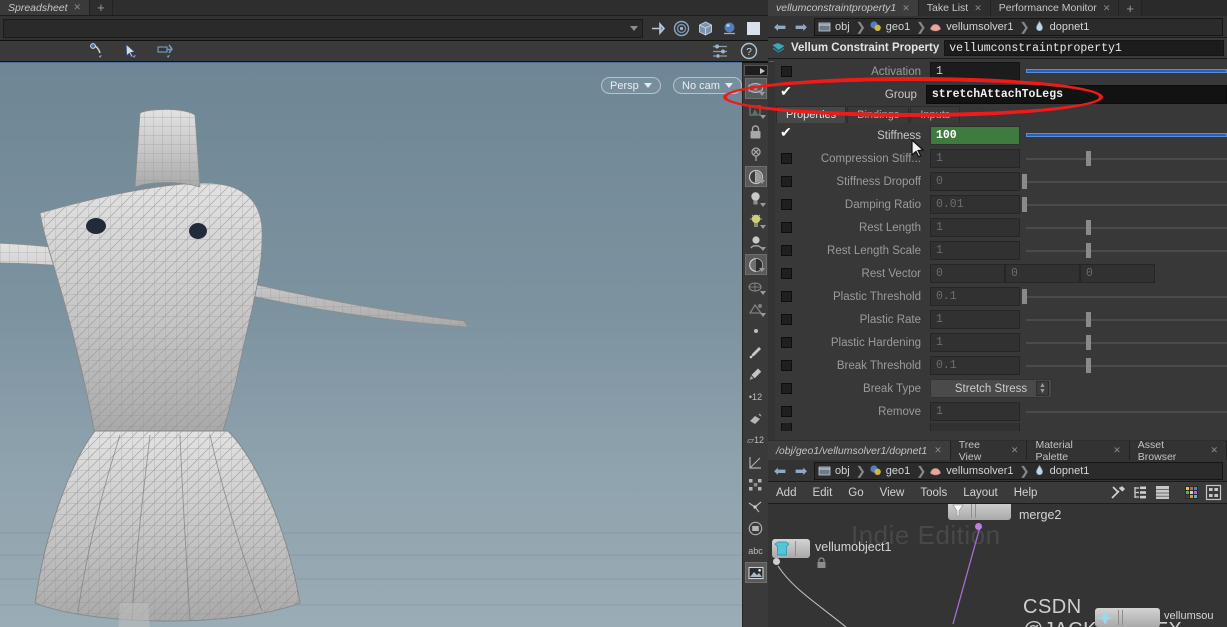 The height and width of the screenshot is (627, 1227). Describe the element at coordinates (756, 198) in the screenshot. I see `light-icon-button` at that location.